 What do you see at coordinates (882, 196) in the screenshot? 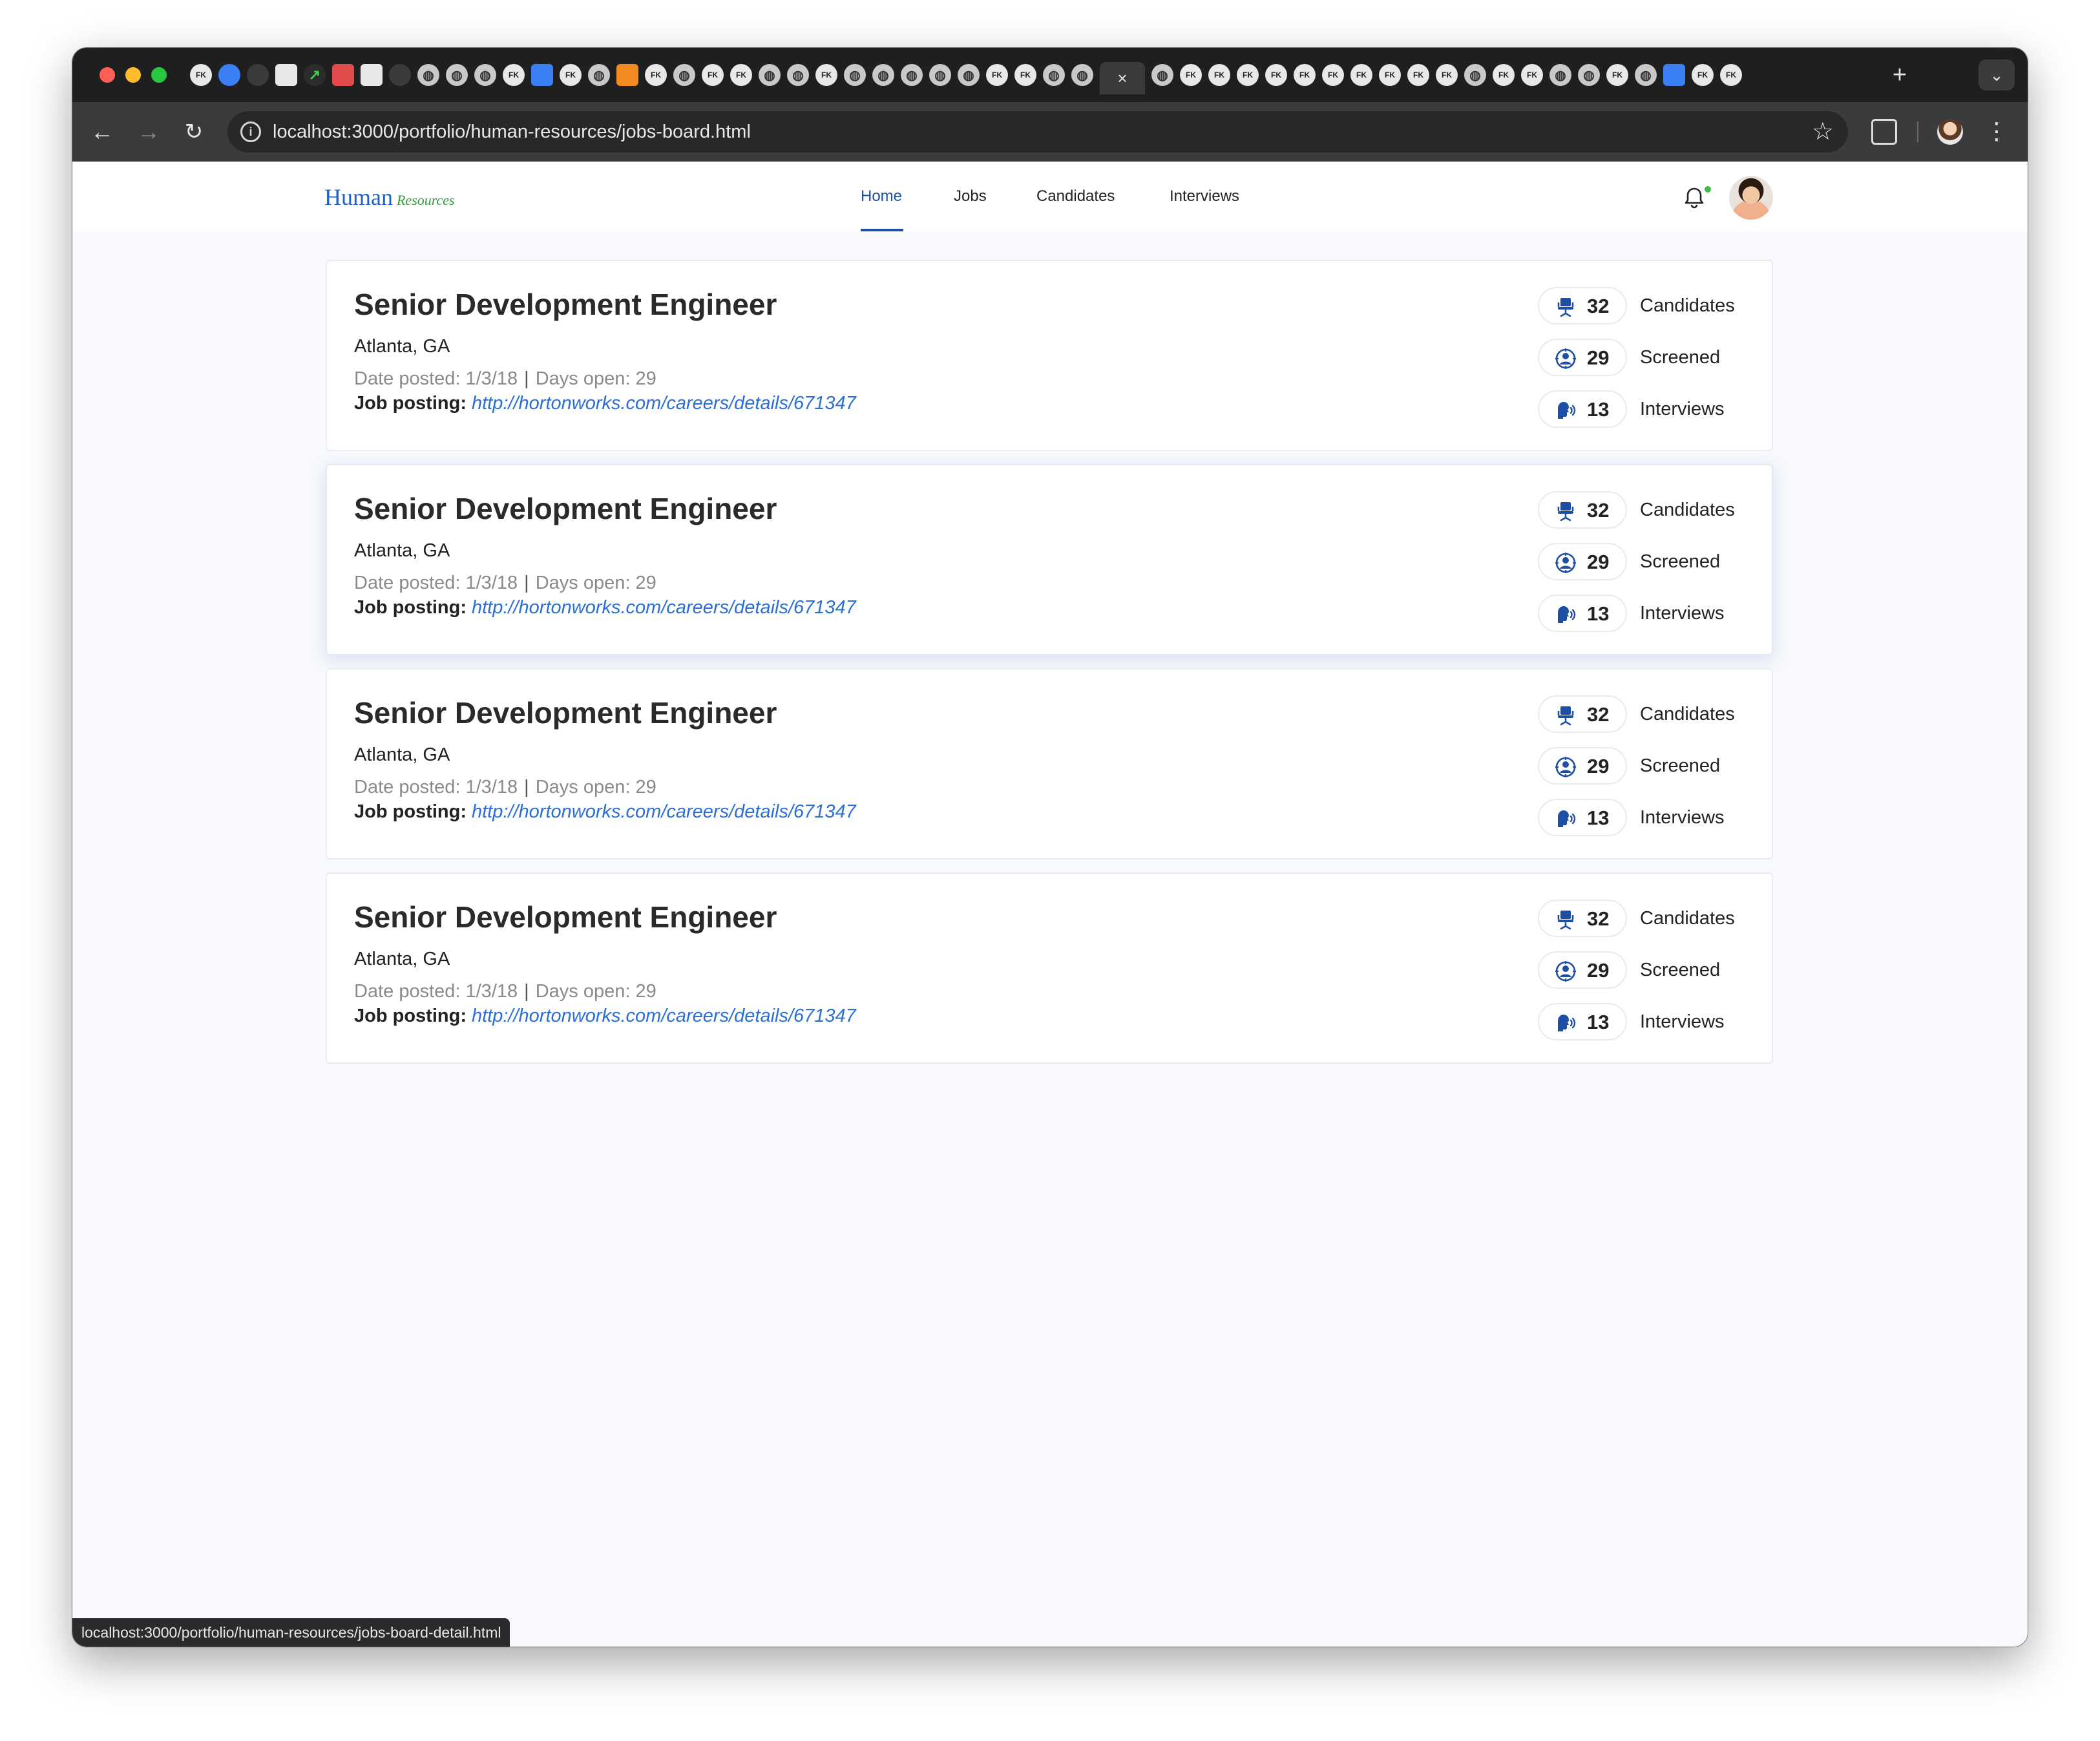
I see `nav-home: Home` at bounding box center [882, 196].